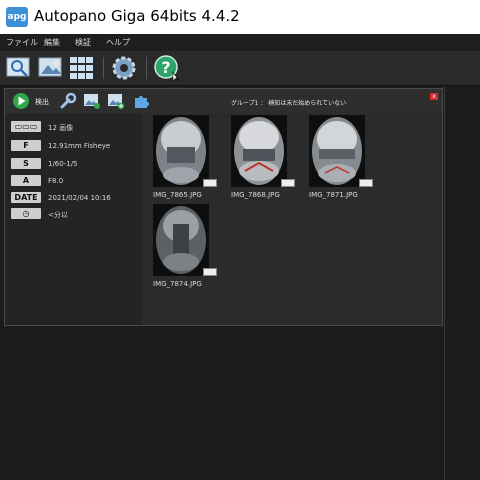  I want to click on aperture-value: F8.0, so click(56, 181).